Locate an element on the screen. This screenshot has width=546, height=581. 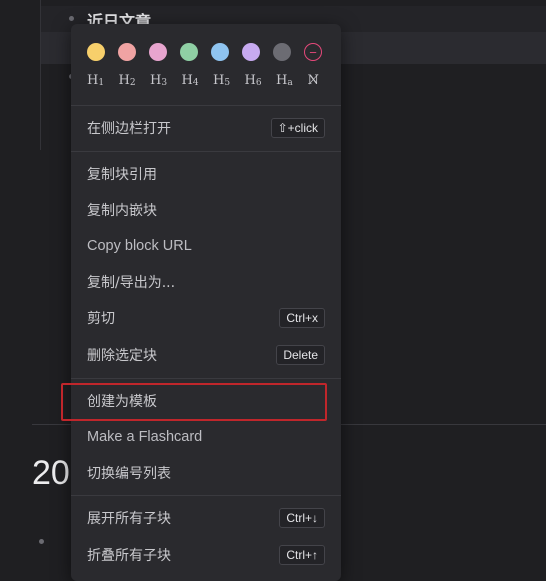
delete-block-item: 删除选定块 Delete is located at coordinates (206, 355).